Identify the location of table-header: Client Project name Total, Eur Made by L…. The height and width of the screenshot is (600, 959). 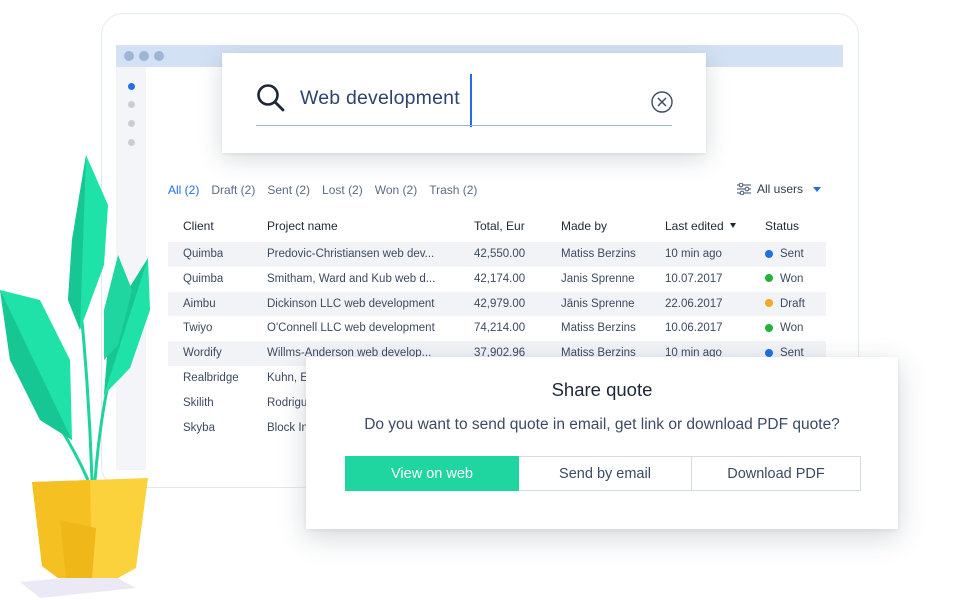
(497, 227).